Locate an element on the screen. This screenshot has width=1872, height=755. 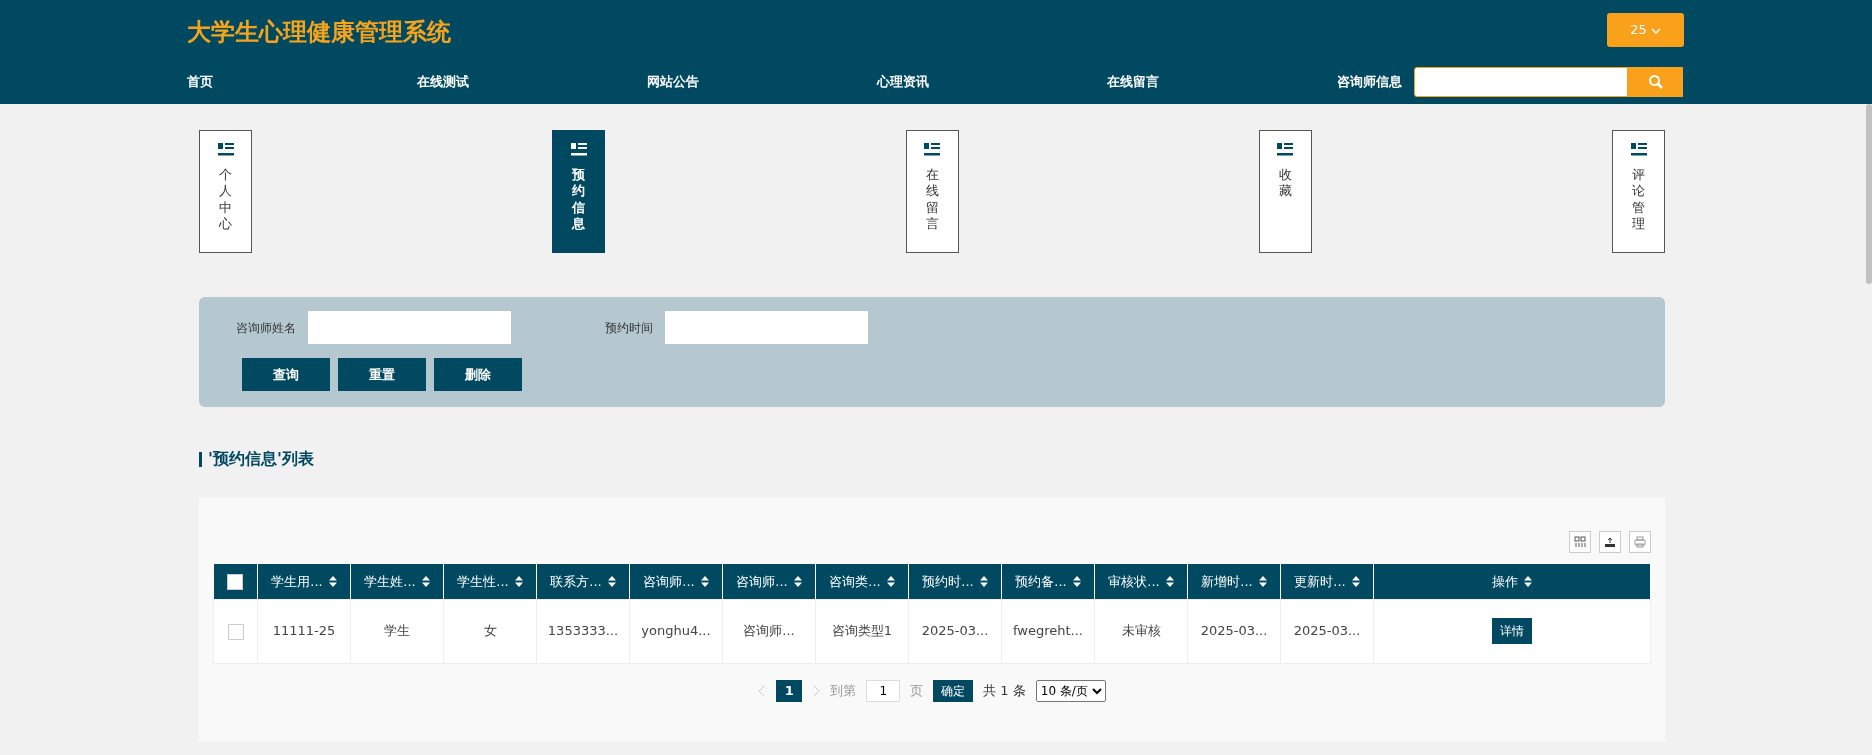
nav-link: 在线测试 is located at coordinates (532, 82).